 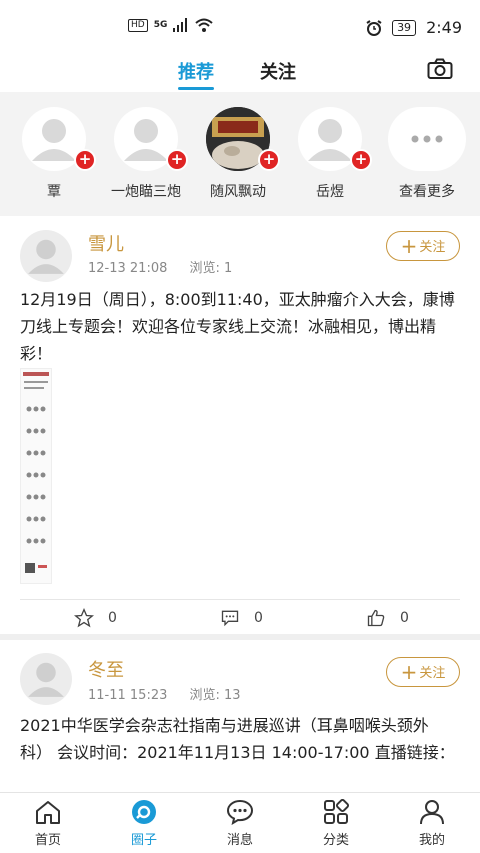 I want to click on hd-badge: HD, so click(x=138, y=25).